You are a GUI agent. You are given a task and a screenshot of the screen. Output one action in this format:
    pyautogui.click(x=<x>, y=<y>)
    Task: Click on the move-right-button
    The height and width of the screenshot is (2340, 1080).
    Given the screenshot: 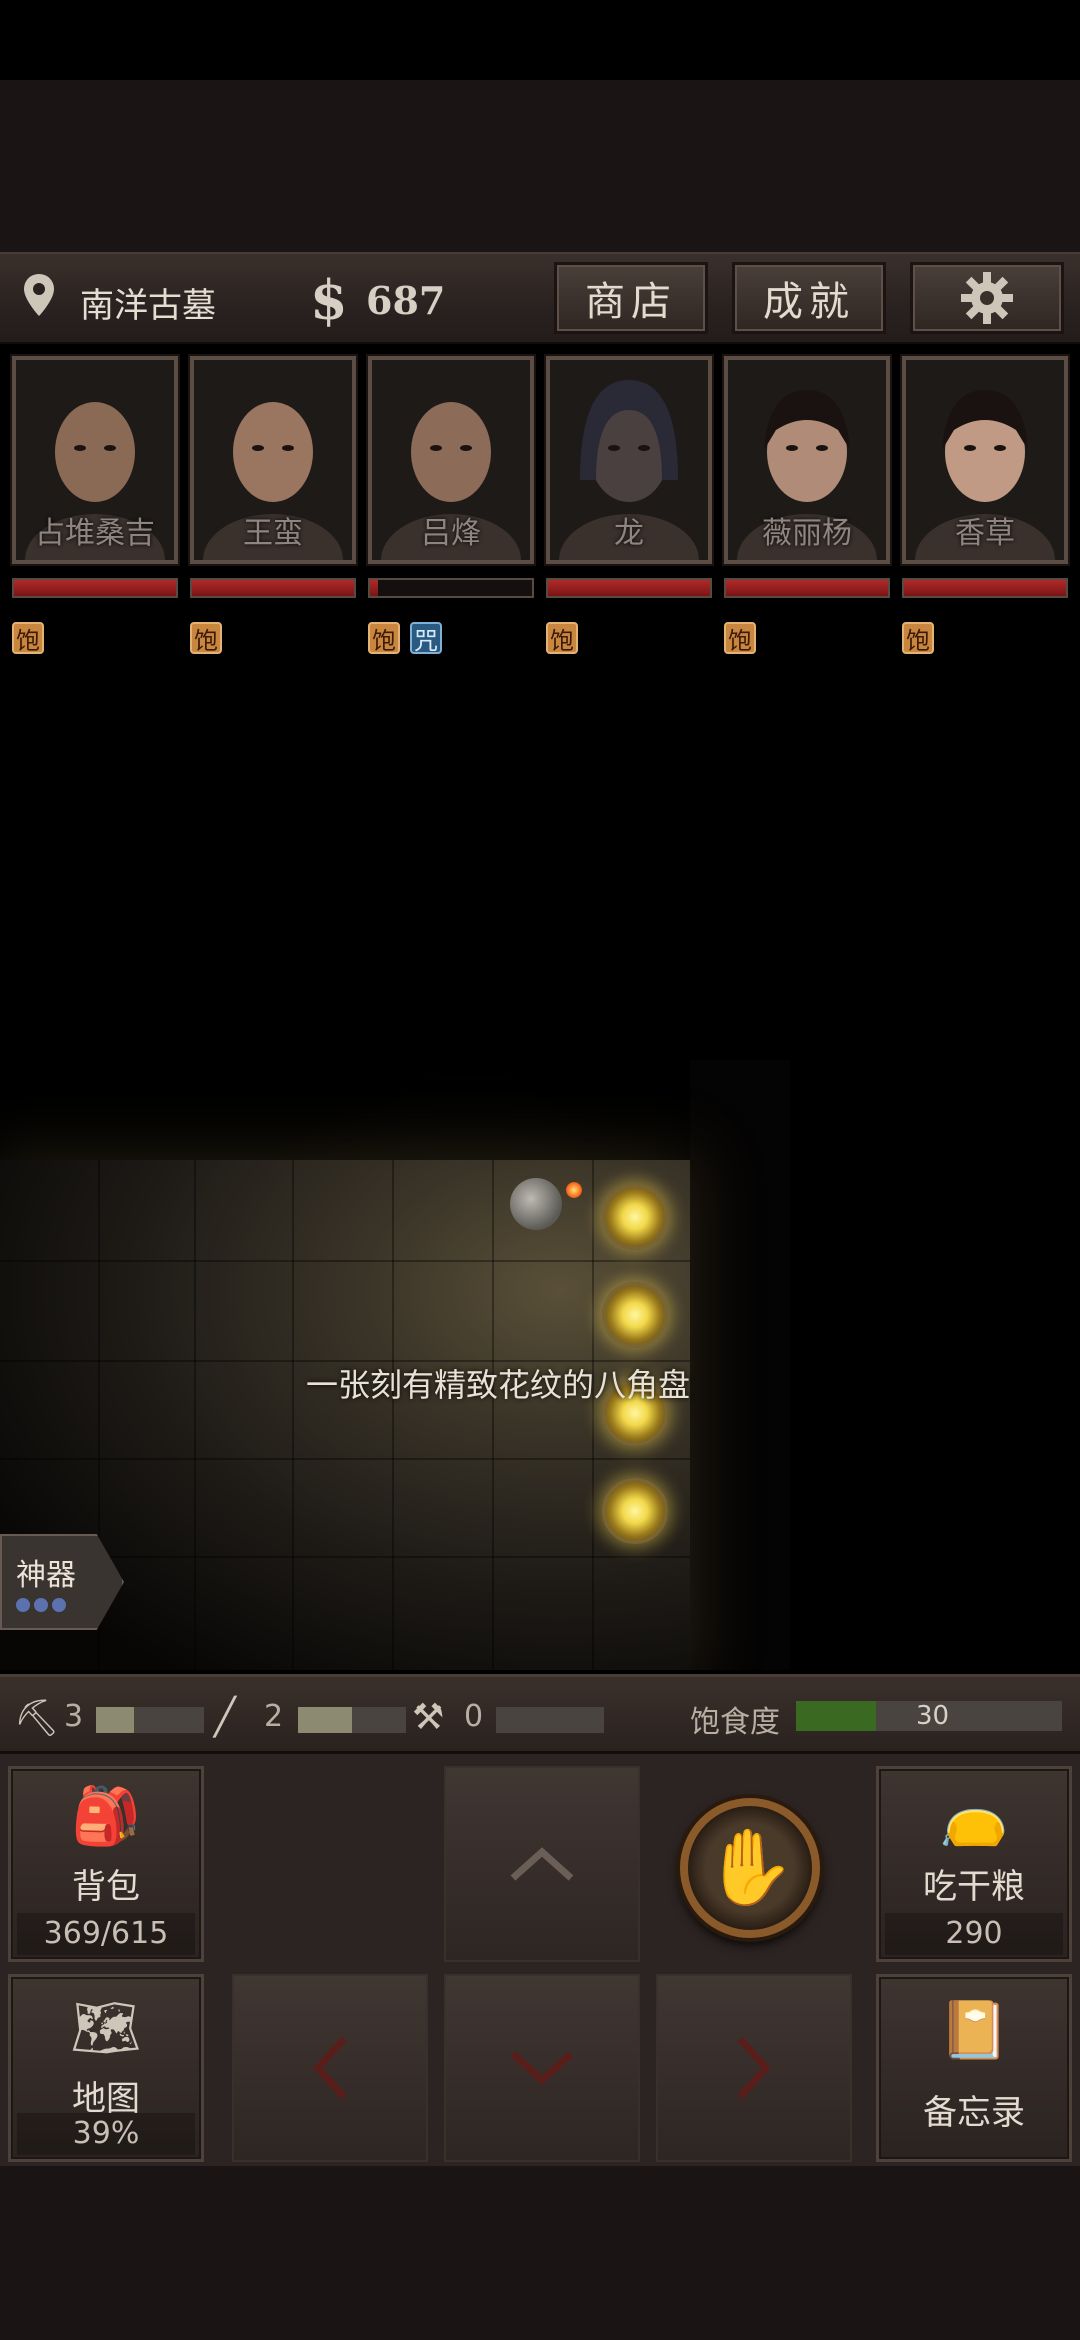 What is the action you would take?
    pyautogui.click(x=754, y=2068)
    